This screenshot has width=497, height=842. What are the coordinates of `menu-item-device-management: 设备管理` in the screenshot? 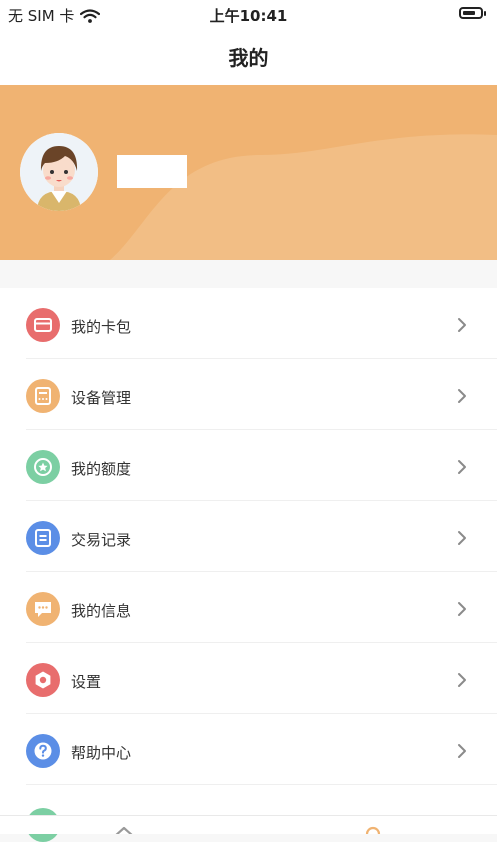 It's located at (248, 394).